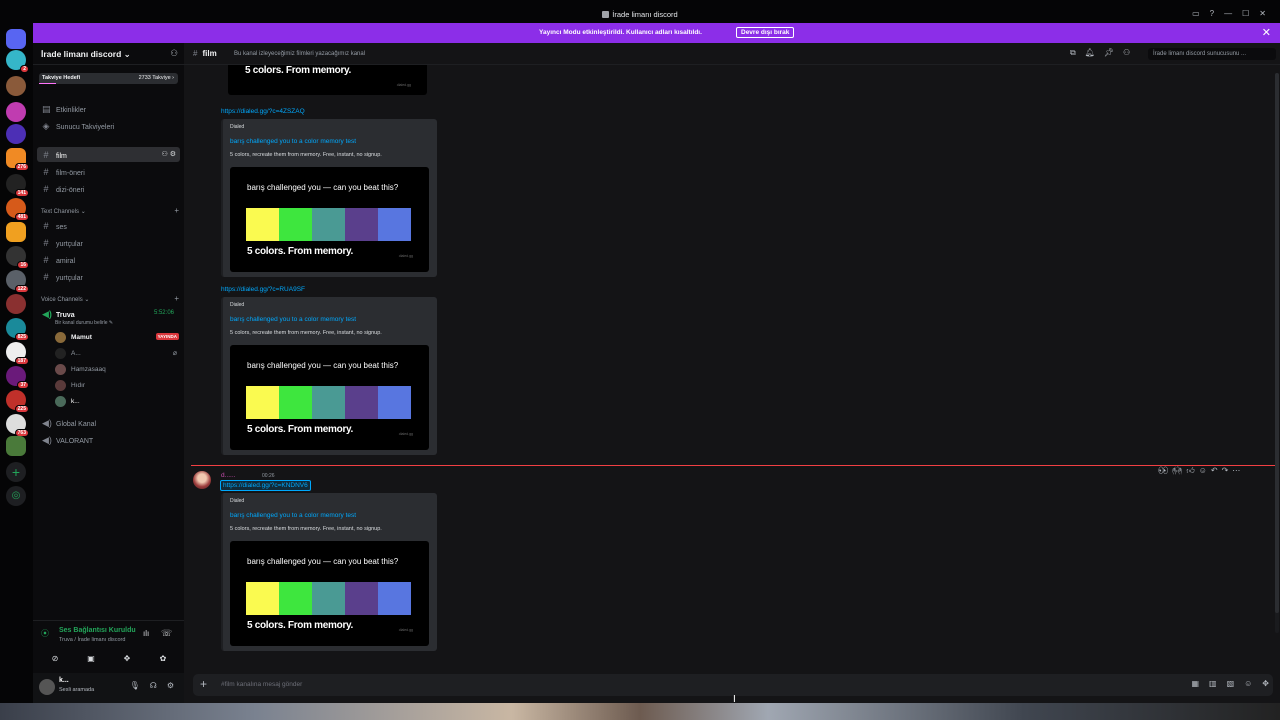 Image resolution: width=1280 pixels, height=720 pixels. Describe the element at coordinates (261, 684) in the screenshot. I see `message-input: #film kanalına mesaj gönder` at that location.